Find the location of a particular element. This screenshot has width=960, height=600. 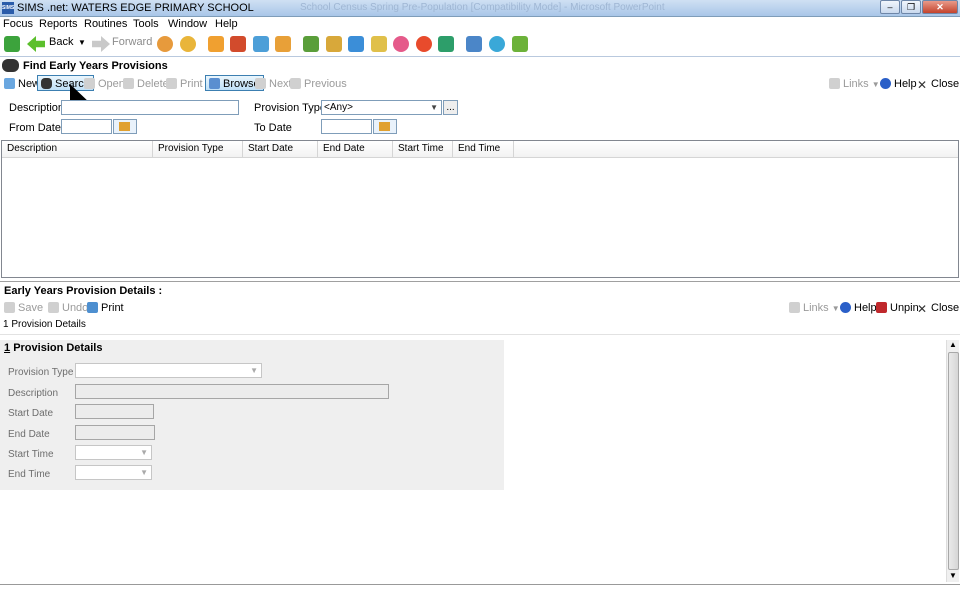

description-field-label: Description is located at coordinates (33, 393).